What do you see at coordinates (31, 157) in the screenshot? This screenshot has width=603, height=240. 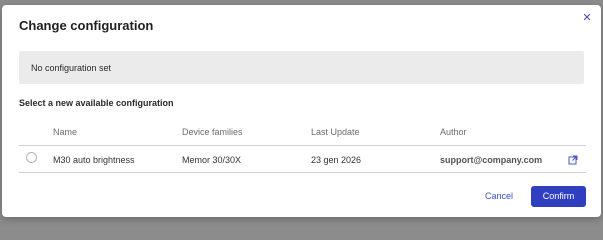 I see `row-radio-button` at bounding box center [31, 157].